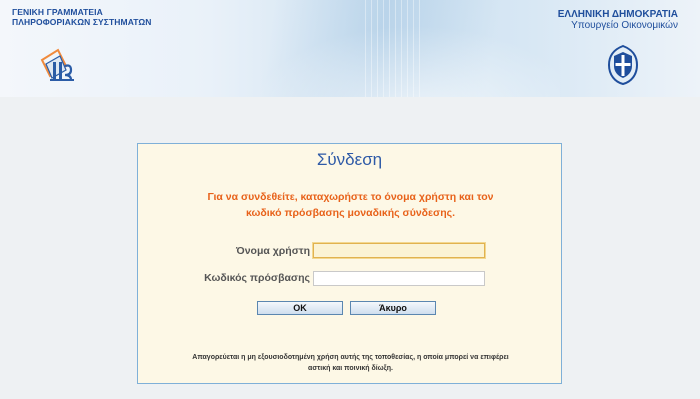 Image resolution: width=700 pixels, height=399 pixels. Describe the element at coordinates (393, 308) in the screenshot. I see `cancel-button: Άκυρο` at that location.